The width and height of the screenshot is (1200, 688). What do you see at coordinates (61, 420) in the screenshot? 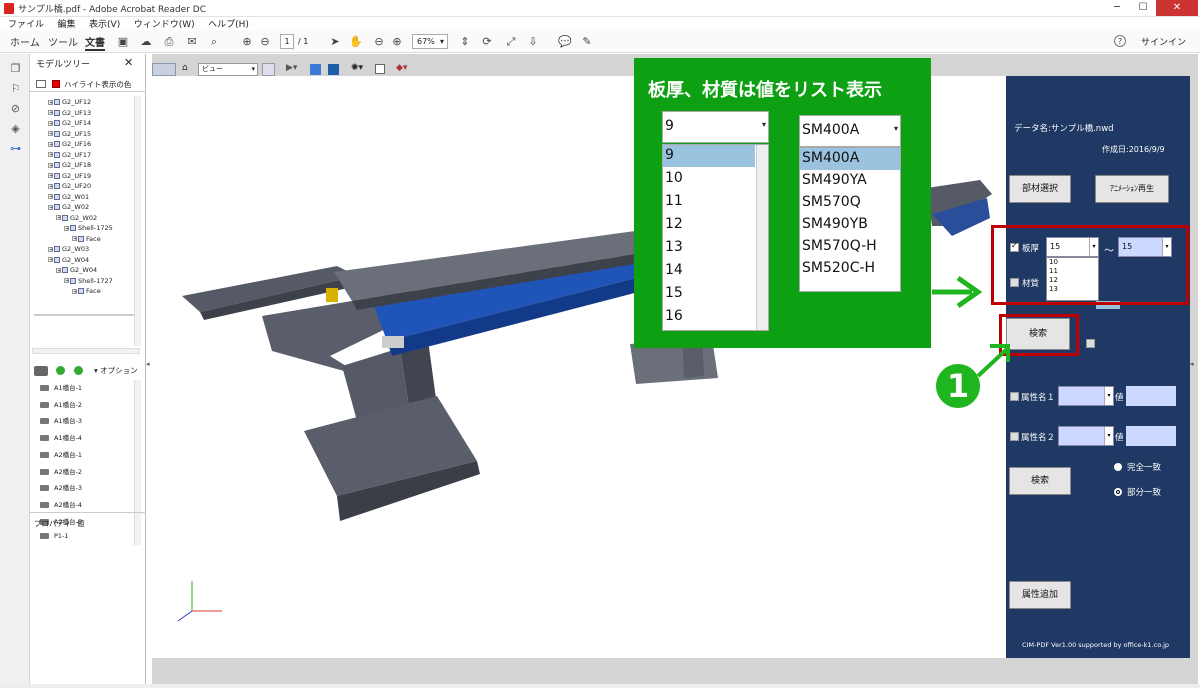
I see `part-item: A1橋台-3` at bounding box center [61, 420].